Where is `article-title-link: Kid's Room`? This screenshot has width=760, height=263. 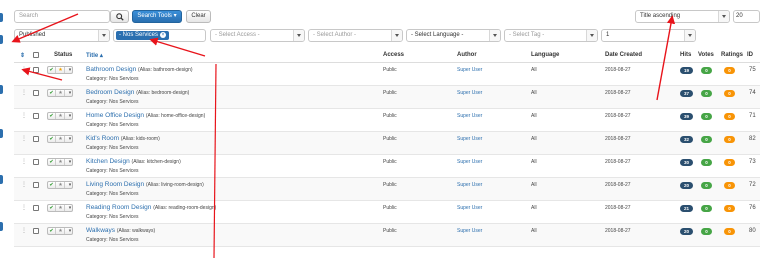 article-title-link: Kid's Room is located at coordinates (102, 138).